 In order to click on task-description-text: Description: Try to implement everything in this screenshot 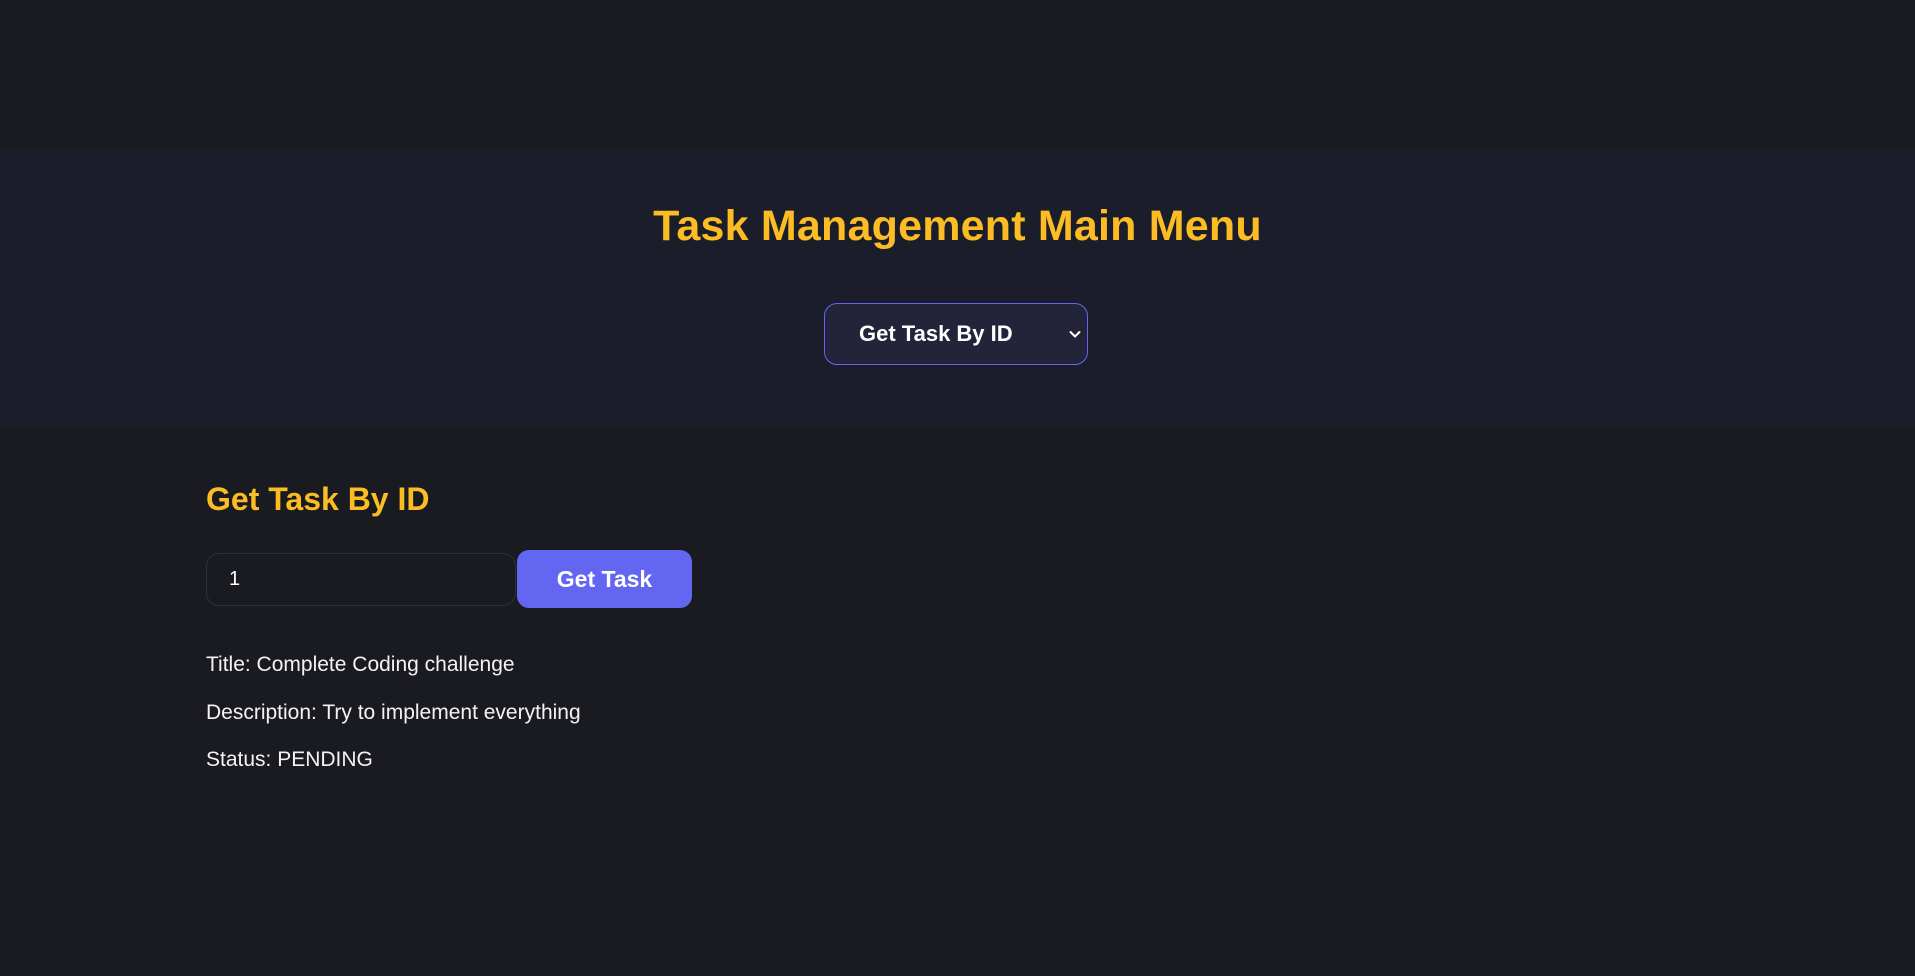, I will do `click(393, 712)`.